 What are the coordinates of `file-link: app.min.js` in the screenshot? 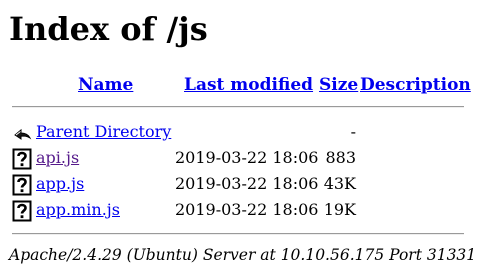 It's located at (78, 209).